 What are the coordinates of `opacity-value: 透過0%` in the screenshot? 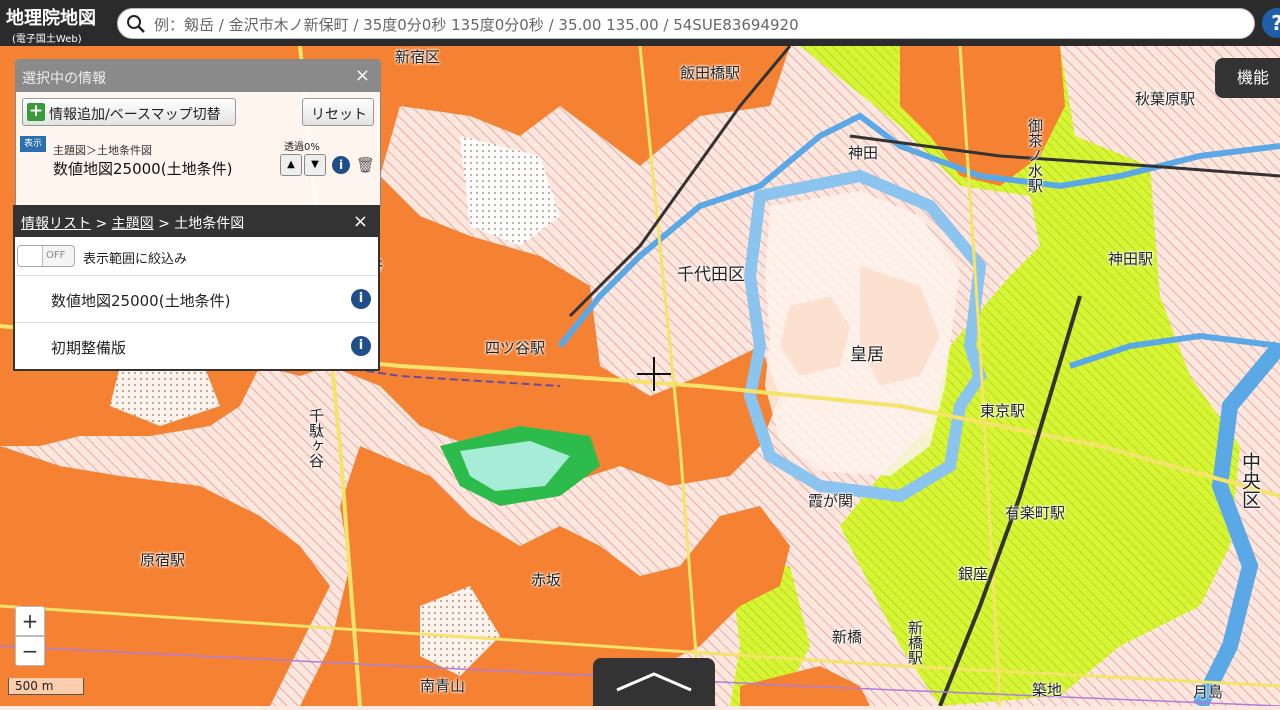 It's located at (302, 145).